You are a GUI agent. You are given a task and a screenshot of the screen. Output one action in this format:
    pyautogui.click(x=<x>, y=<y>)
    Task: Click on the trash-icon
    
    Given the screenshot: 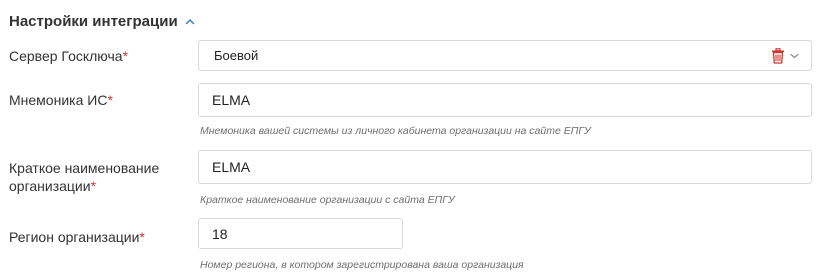 What is the action you would take?
    pyautogui.click(x=778, y=55)
    